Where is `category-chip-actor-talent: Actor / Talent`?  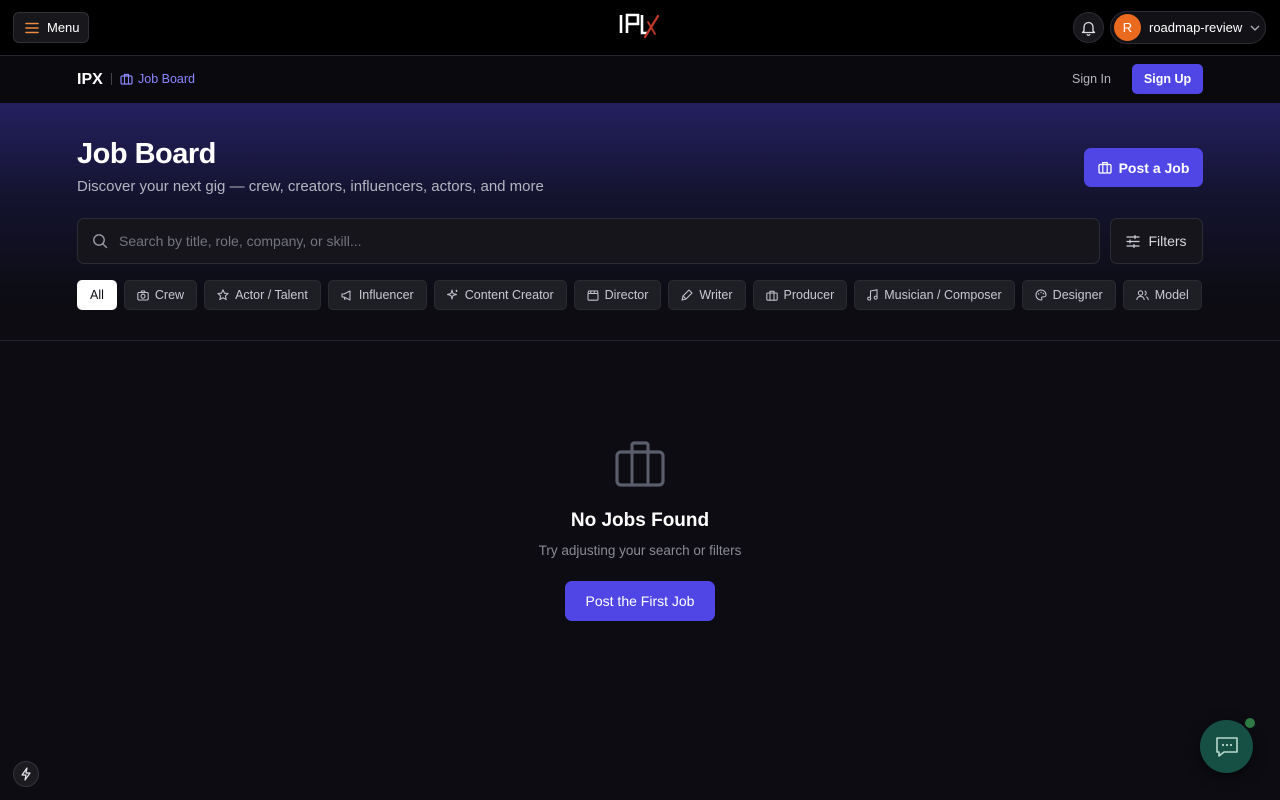
category-chip-actor-talent: Actor / Talent is located at coordinates (262, 295).